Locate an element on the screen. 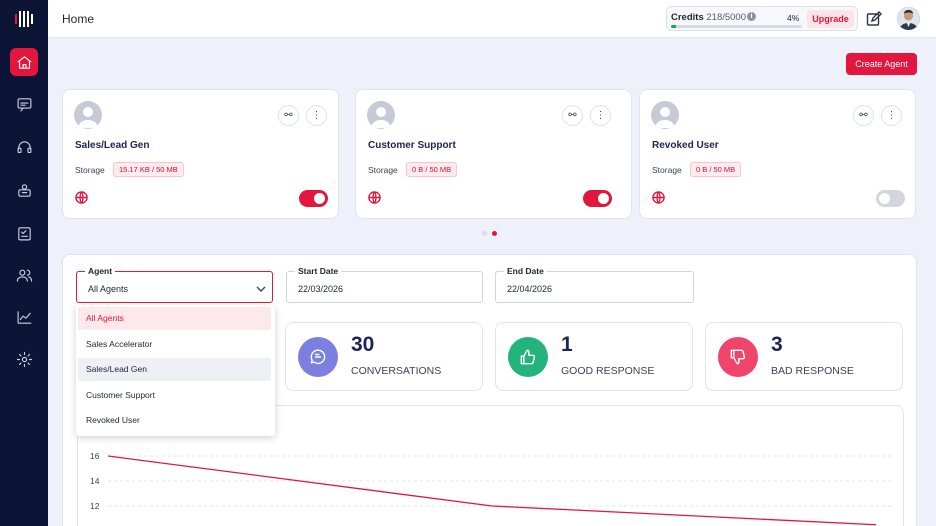 This screenshot has width=936, height=526. agent-select-label: Agent is located at coordinates (100, 271).